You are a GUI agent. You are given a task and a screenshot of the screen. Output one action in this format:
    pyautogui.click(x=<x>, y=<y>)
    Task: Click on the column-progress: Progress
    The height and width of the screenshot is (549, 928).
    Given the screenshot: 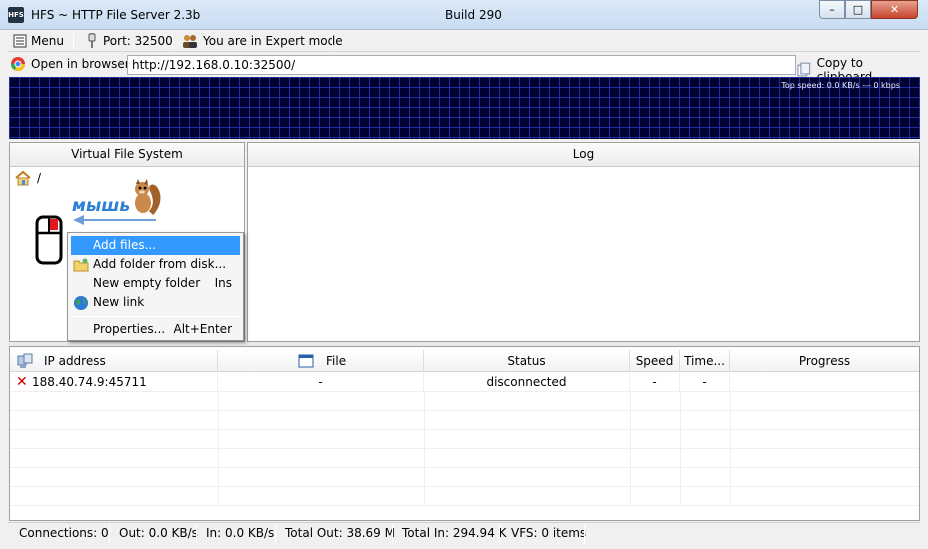 What is the action you would take?
    pyautogui.click(x=824, y=361)
    